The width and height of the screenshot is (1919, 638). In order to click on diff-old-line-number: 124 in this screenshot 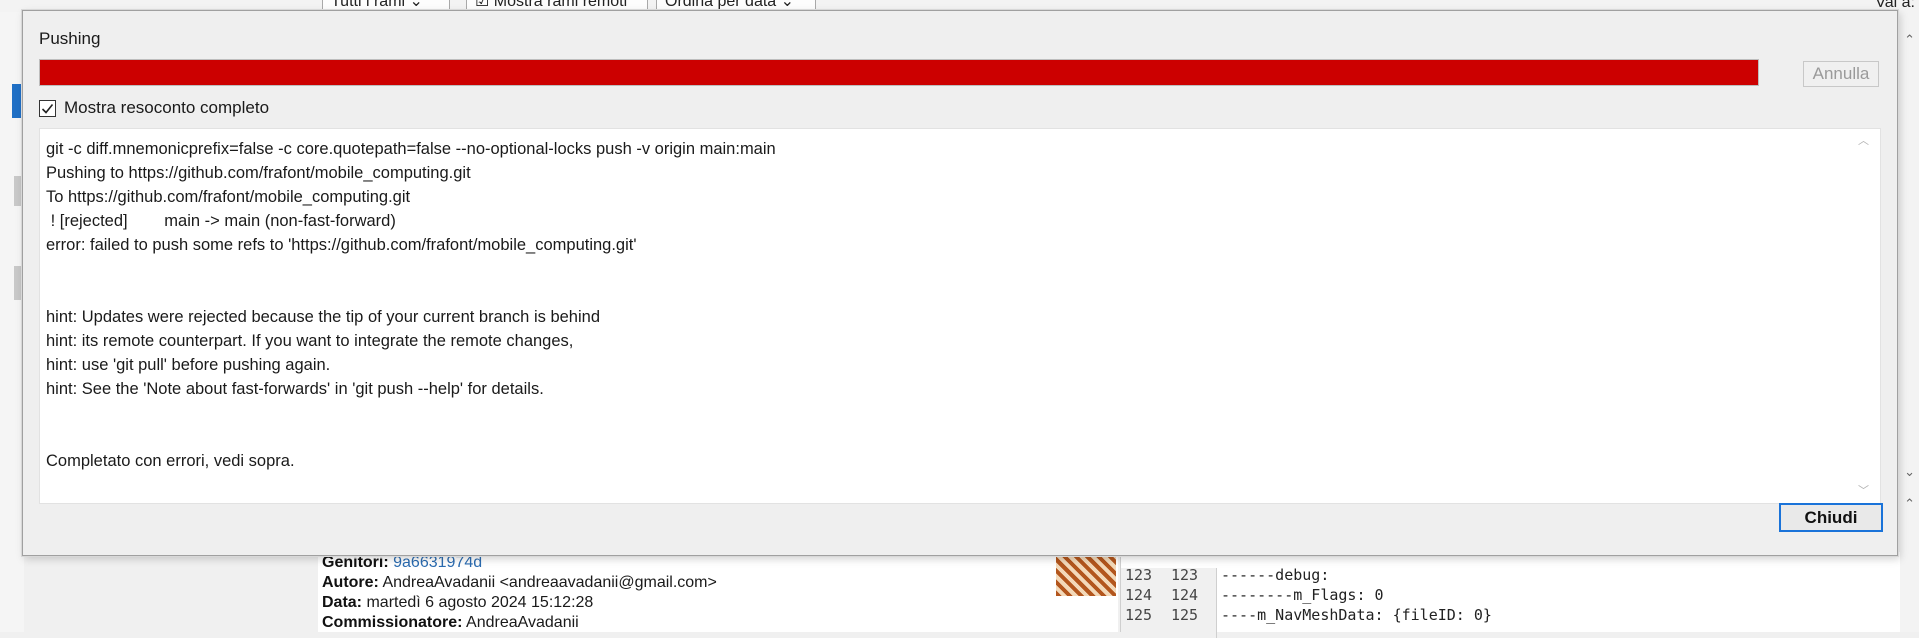, I will do `click(1139, 595)`.